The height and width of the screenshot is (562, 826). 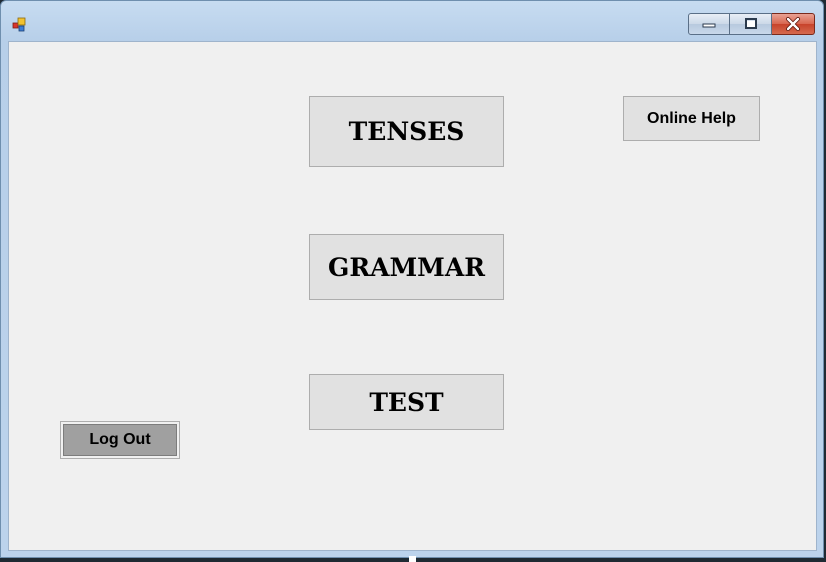 I want to click on tenses-button: TENSES, so click(x=406, y=131).